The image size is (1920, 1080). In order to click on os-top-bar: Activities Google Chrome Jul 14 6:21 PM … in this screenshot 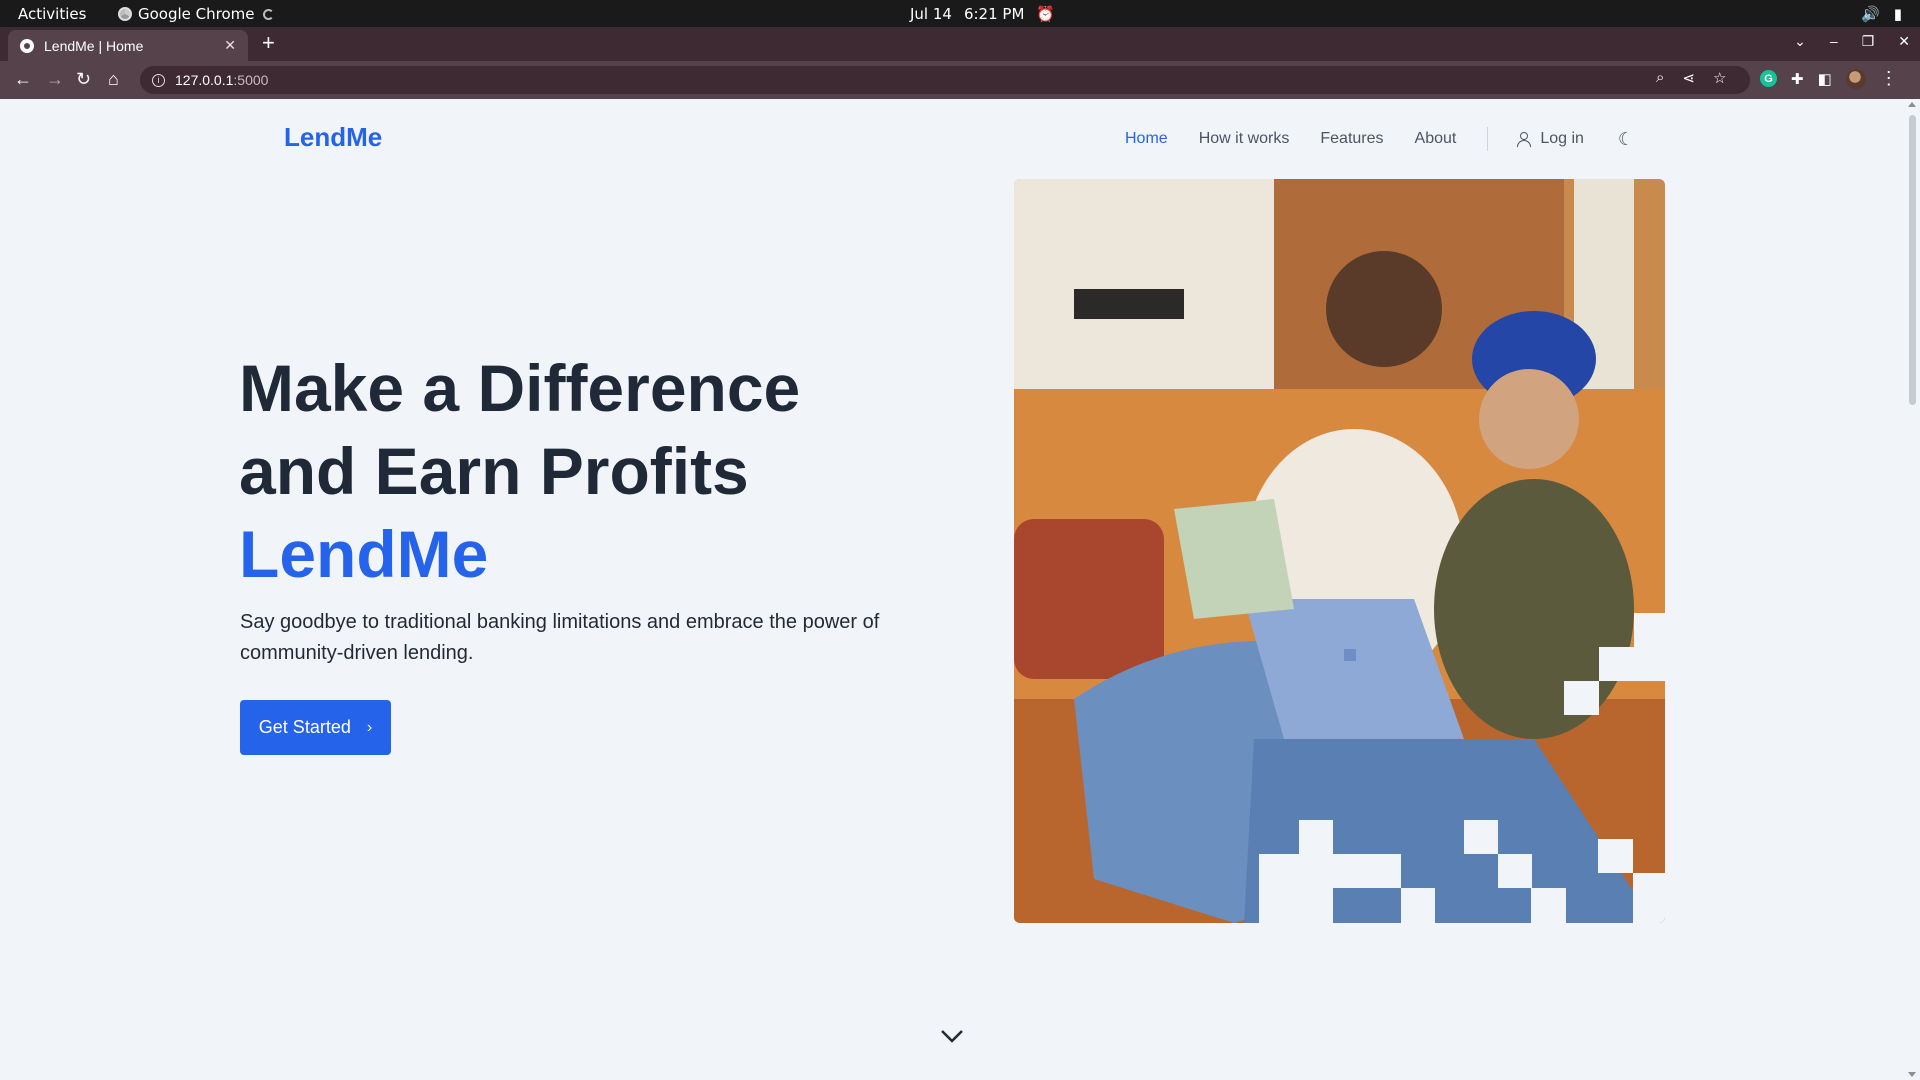, I will do `click(960, 13)`.